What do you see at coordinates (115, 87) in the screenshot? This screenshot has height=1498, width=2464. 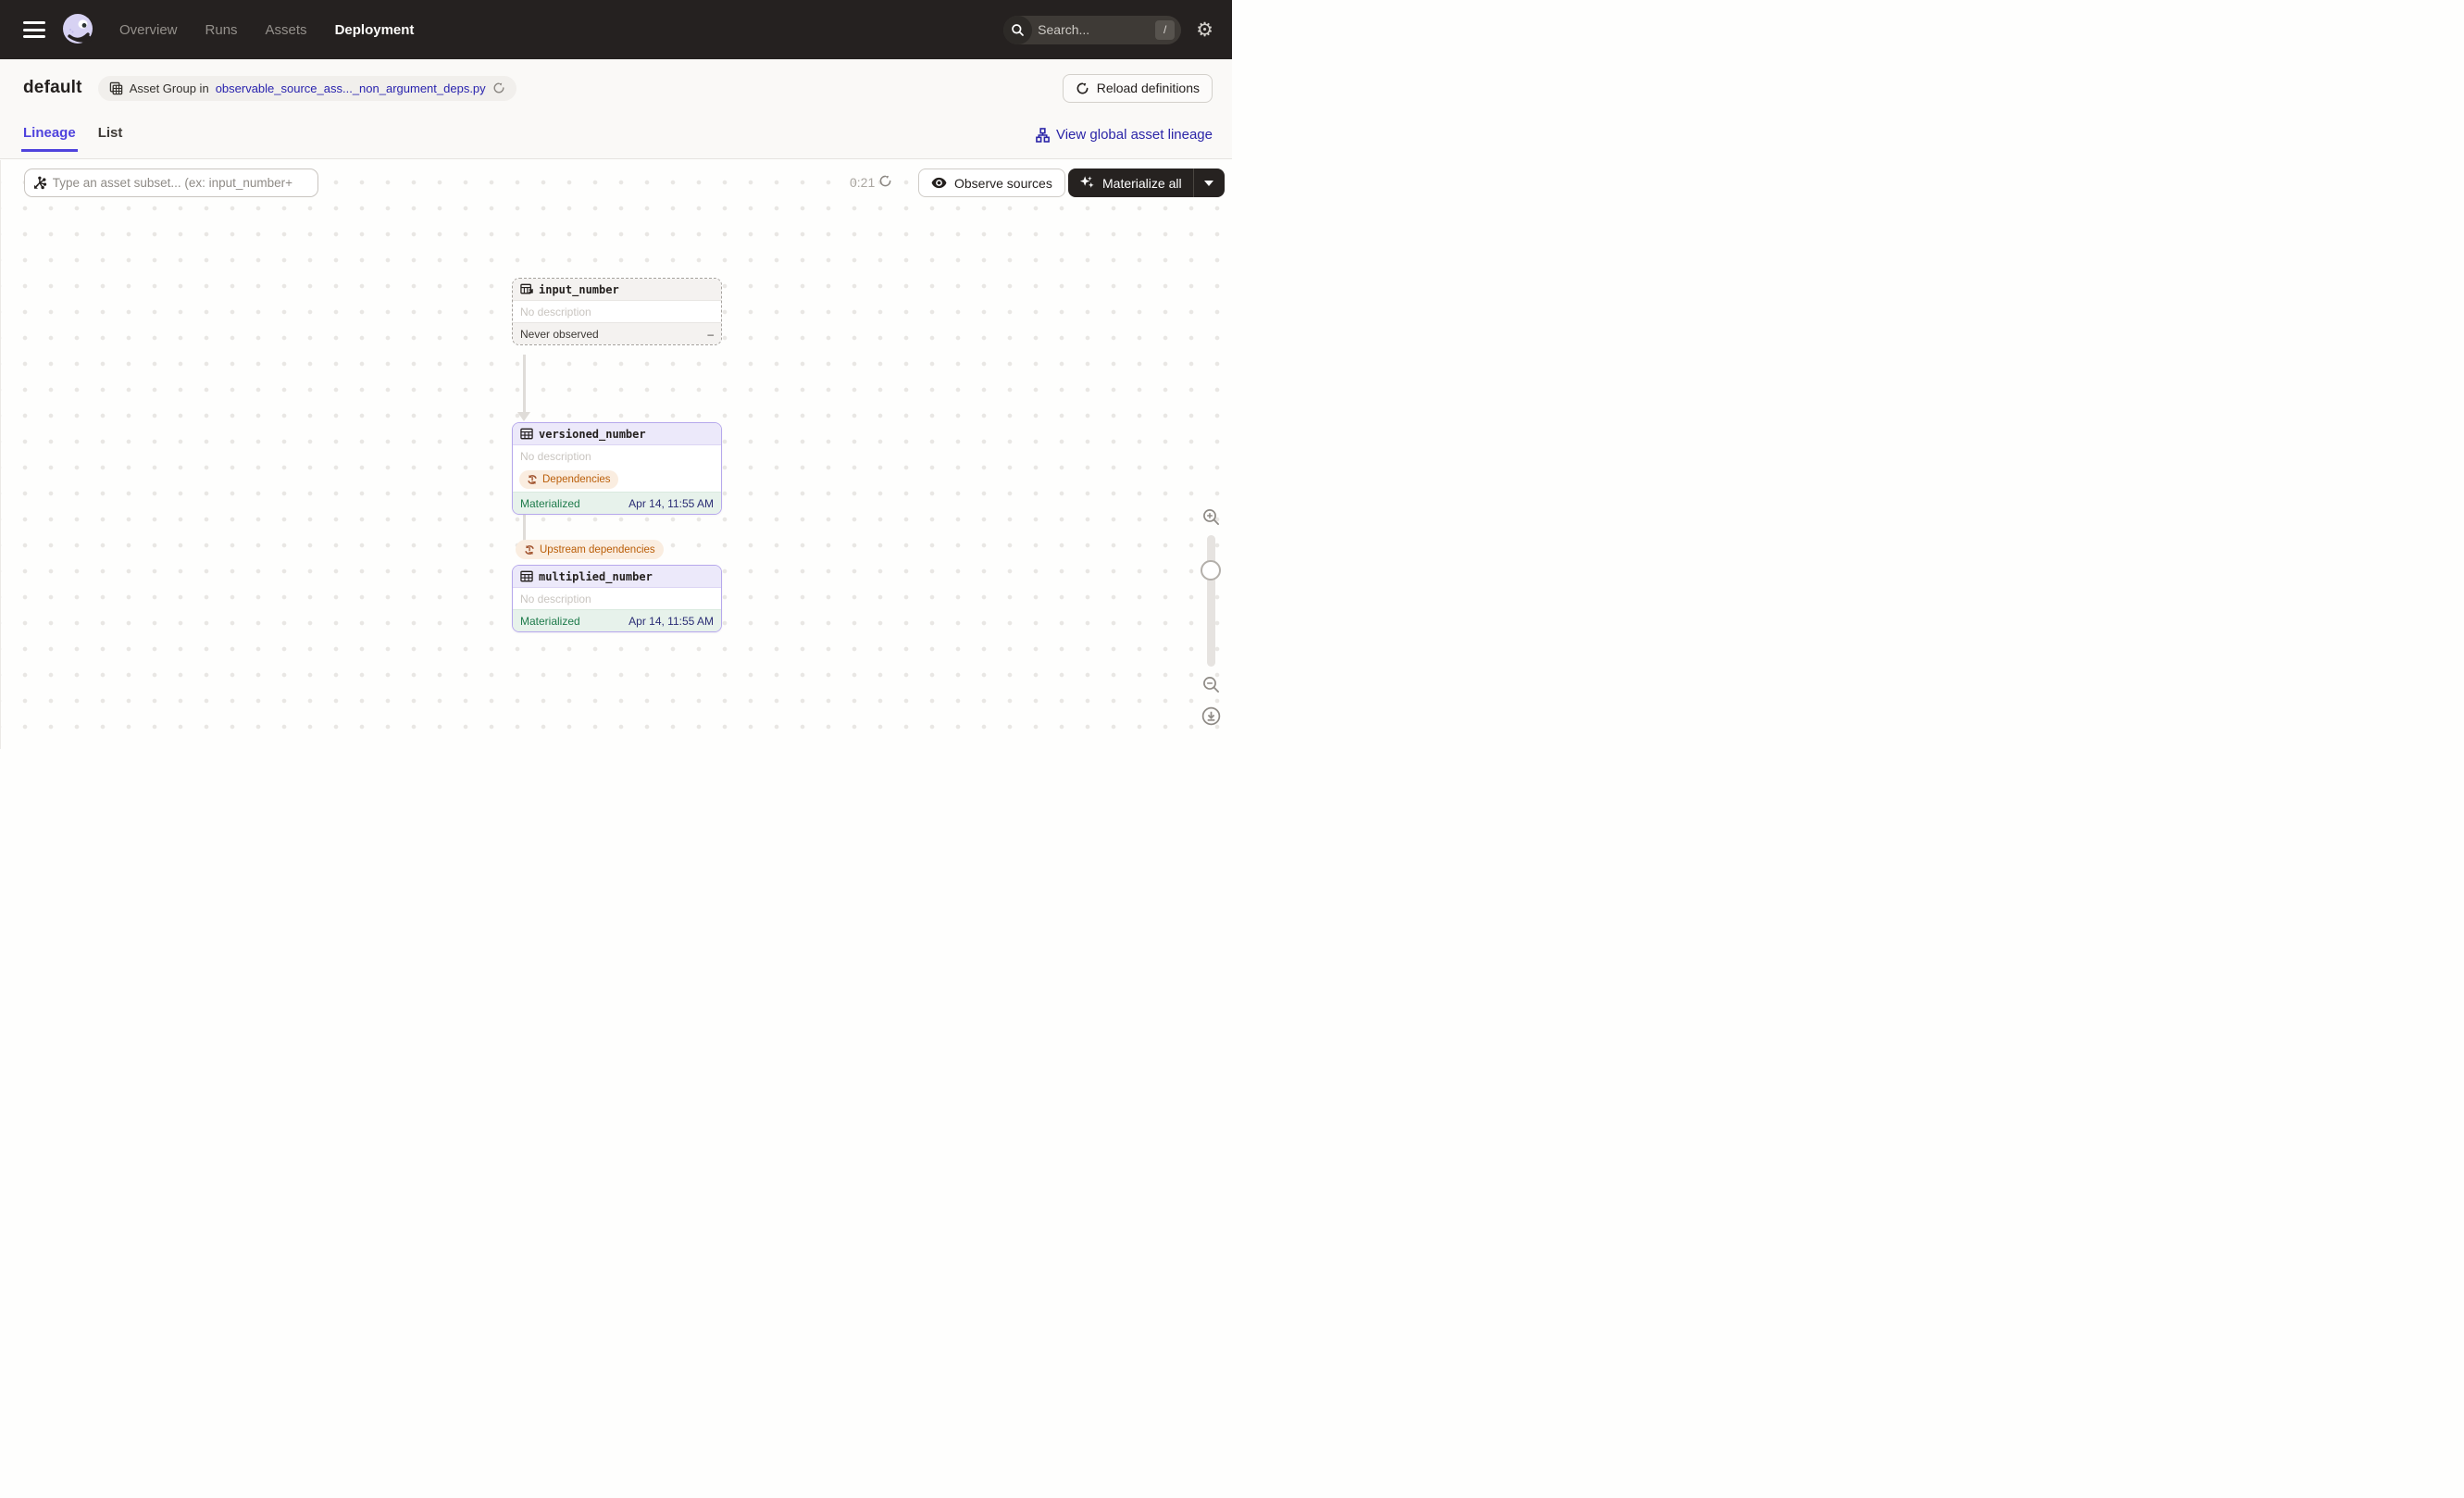 I see `asset-group-icon` at bounding box center [115, 87].